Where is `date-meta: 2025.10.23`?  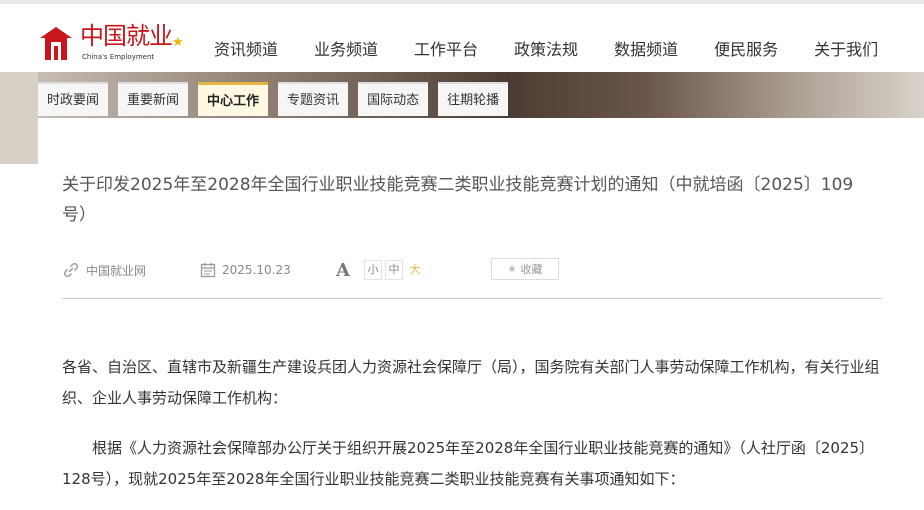
date-meta: 2025.10.23 is located at coordinates (245, 270).